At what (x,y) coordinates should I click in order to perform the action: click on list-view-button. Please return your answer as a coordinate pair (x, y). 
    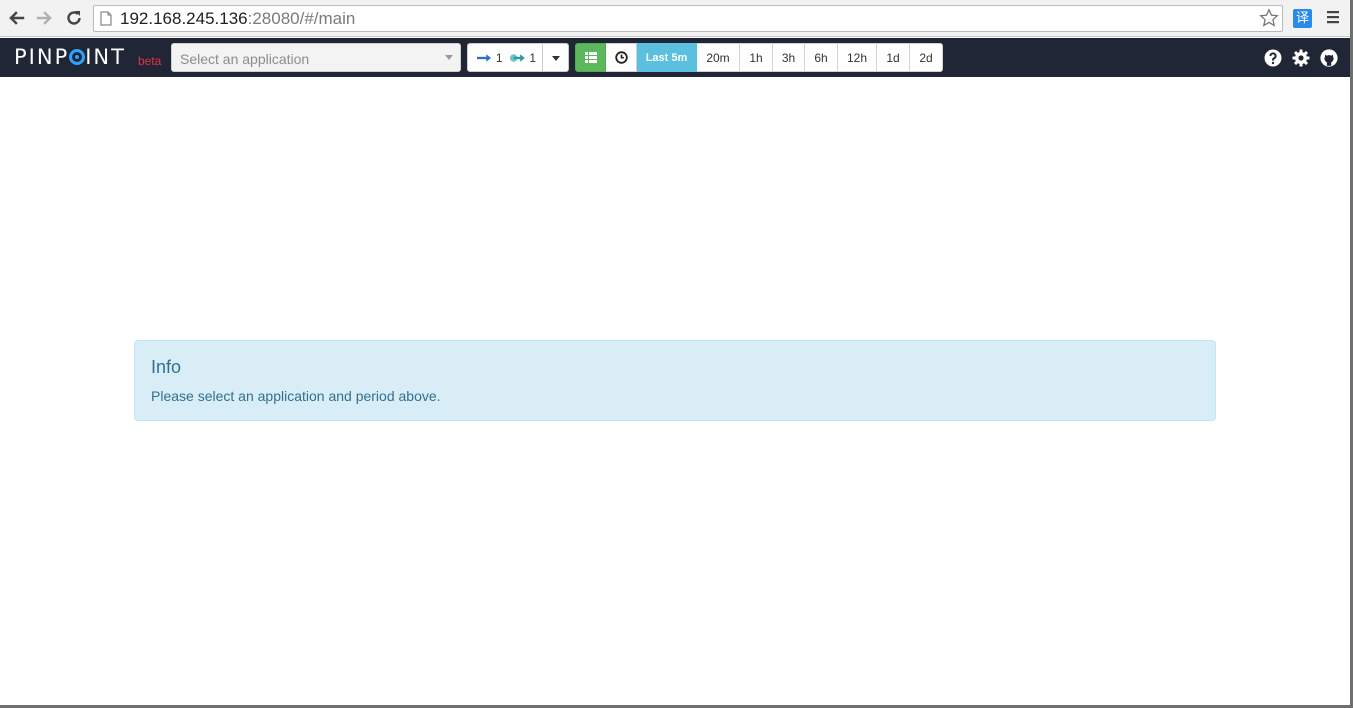
    Looking at the image, I should click on (590, 57).